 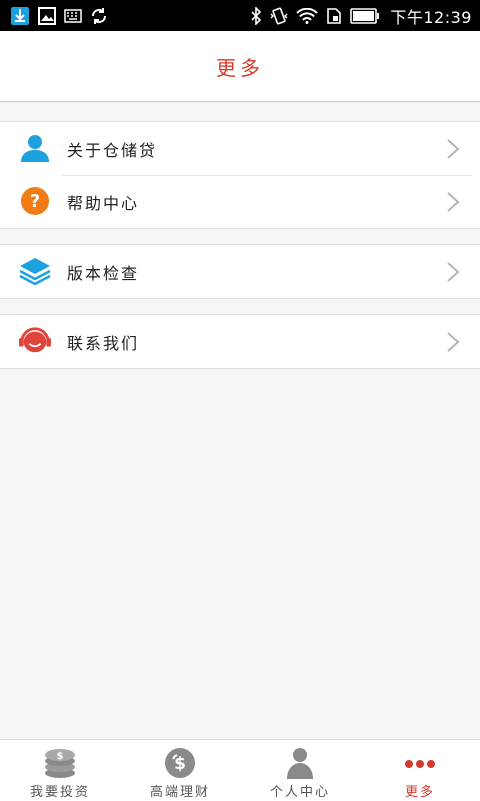 What do you see at coordinates (307, 15) in the screenshot?
I see `wifi-icon` at bounding box center [307, 15].